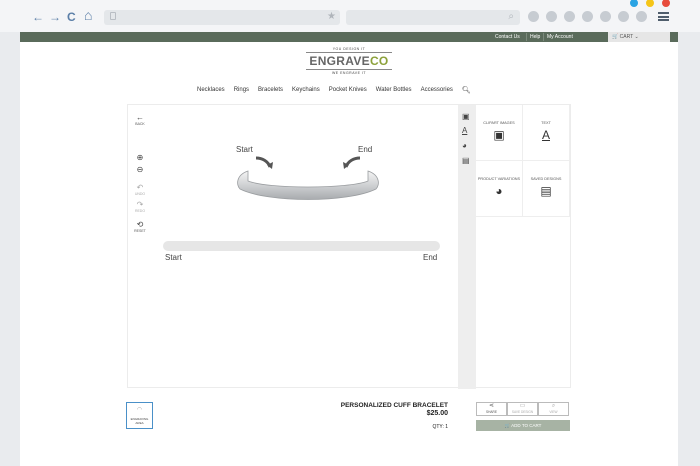  Describe the element at coordinates (663, 16) in the screenshot. I see `menu-icon` at that location.